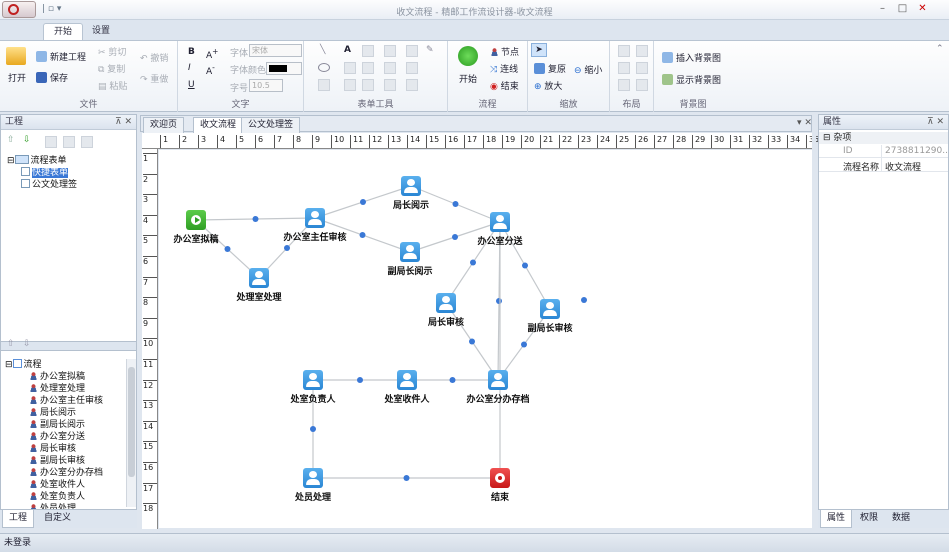 The width and height of the screenshot is (949, 552). What do you see at coordinates (624, 68) in the screenshot?
I see `align-top-icon` at bounding box center [624, 68].